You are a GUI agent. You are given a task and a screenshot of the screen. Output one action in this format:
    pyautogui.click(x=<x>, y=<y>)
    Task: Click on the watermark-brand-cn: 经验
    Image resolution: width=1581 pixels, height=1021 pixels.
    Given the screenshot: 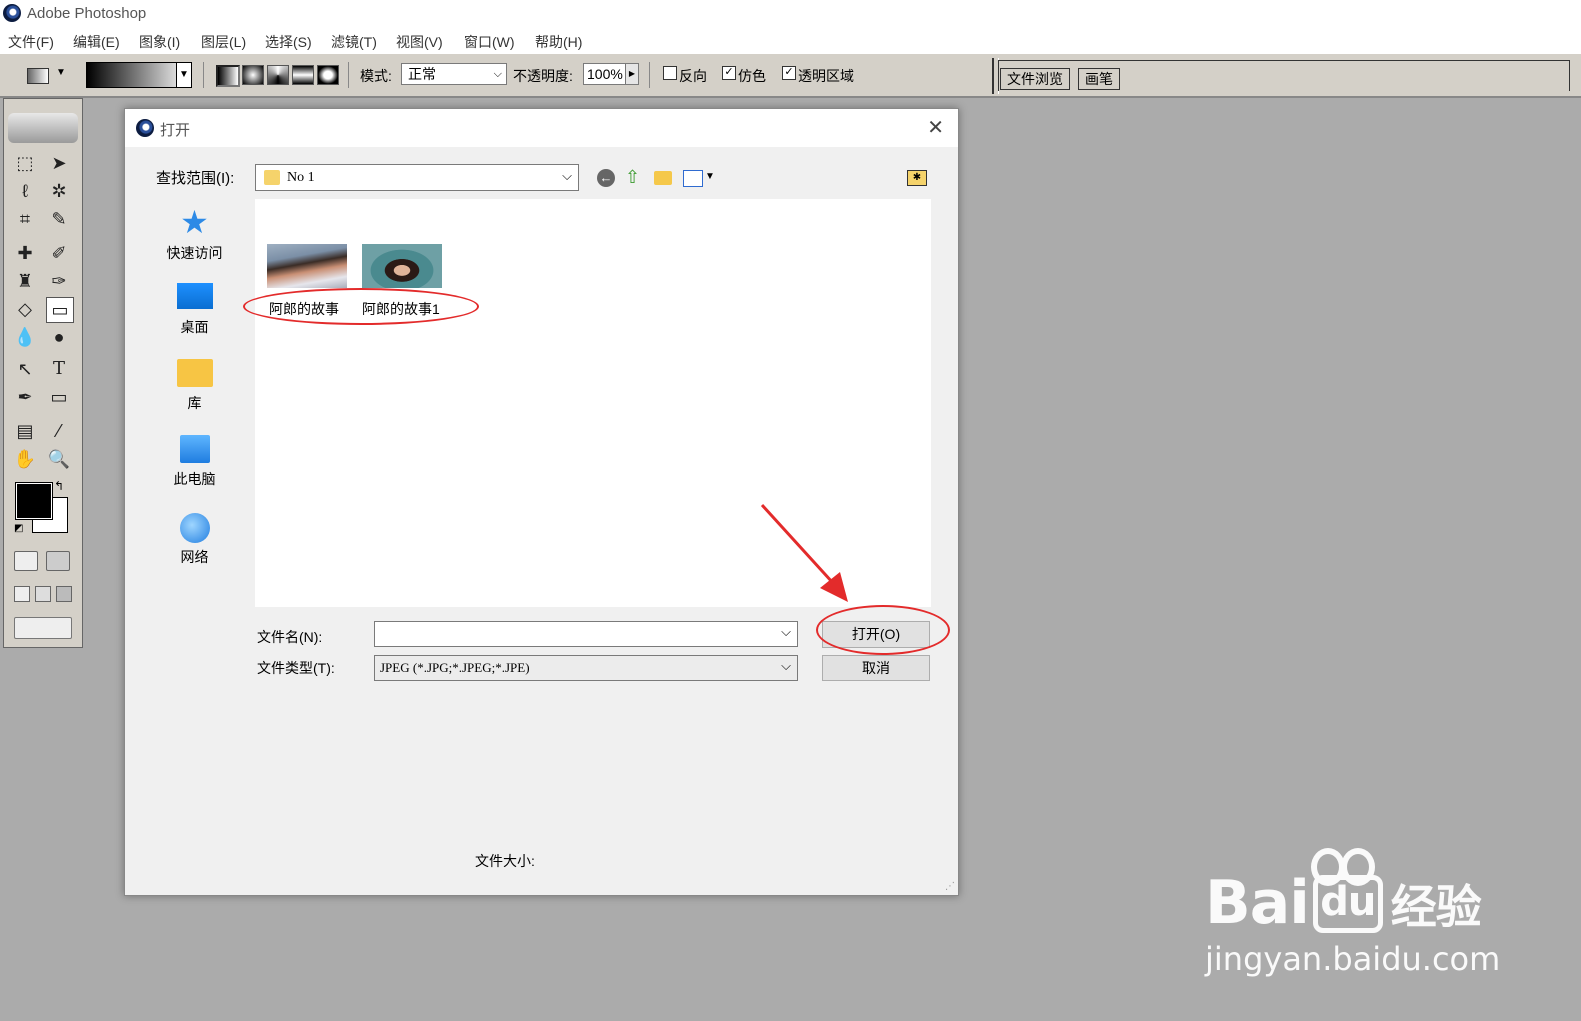 What is the action you would take?
    pyautogui.click(x=1436, y=907)
    